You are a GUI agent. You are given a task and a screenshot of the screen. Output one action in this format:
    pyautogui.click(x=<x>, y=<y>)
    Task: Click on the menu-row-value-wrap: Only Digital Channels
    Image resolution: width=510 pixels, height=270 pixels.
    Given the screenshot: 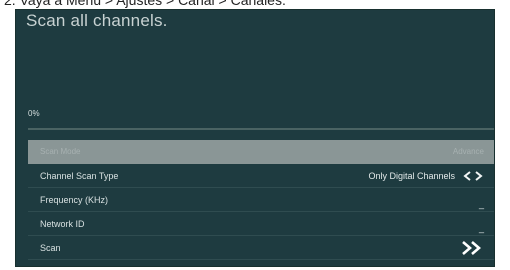 What is the action you would take?
    pyautogui.click(x=426, y=176)
    